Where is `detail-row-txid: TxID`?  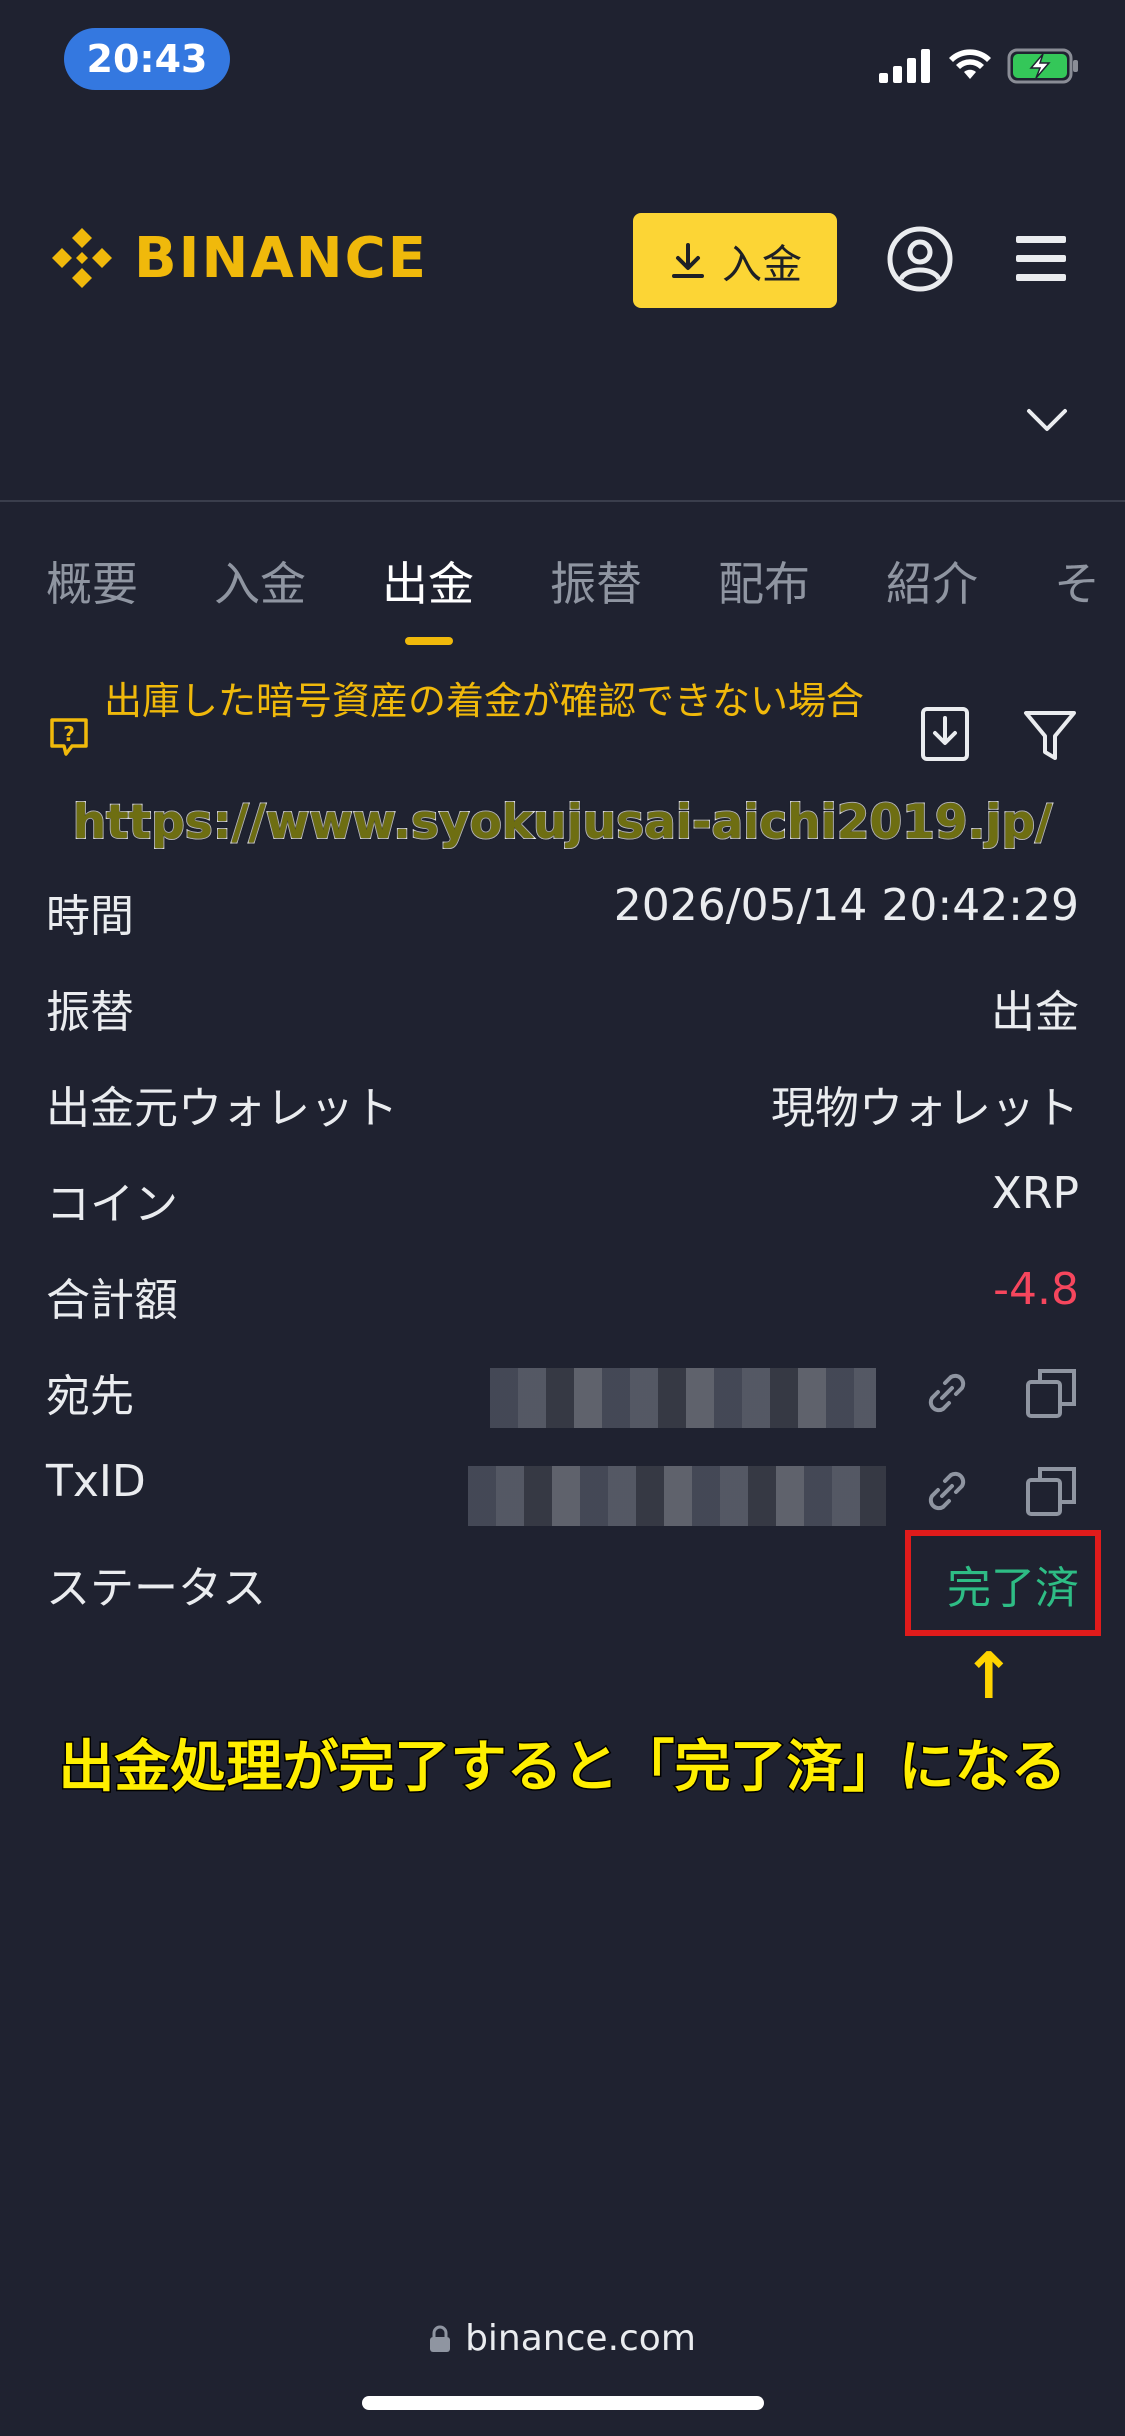 detail-row-txid: TxID is located at coordinates (562, 1491).